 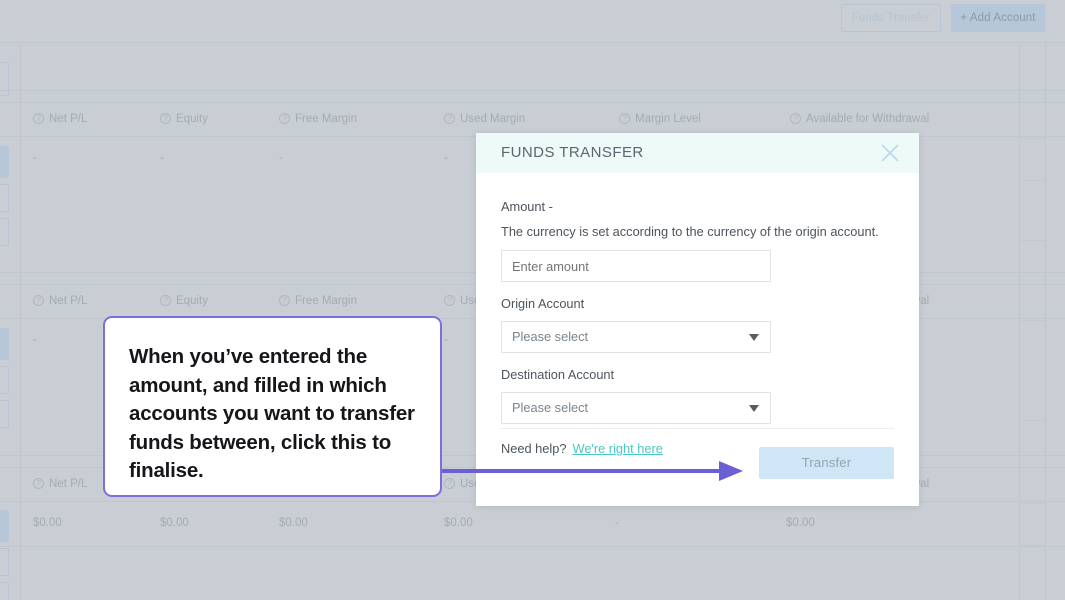 I want to click on cell-margin-level: -, so click(x=617, y=523).